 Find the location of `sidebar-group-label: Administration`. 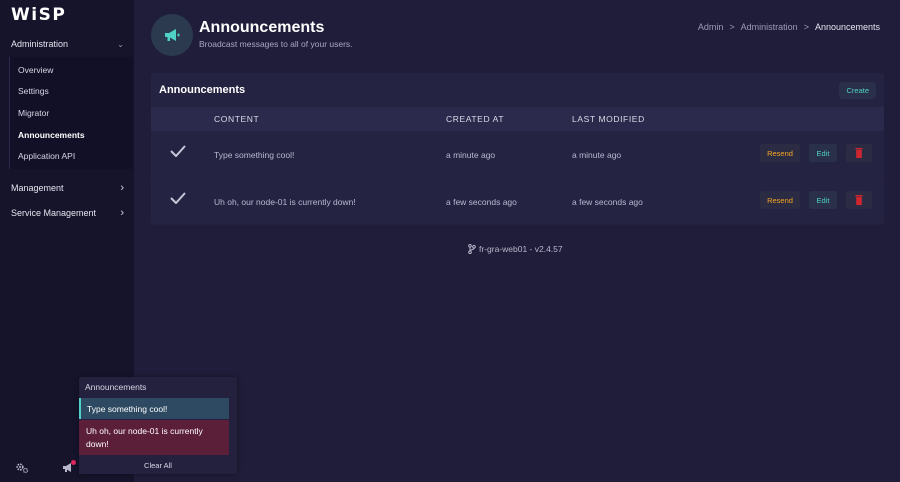

sidebar-group-label: Administration is located at coordinates (40, 44).